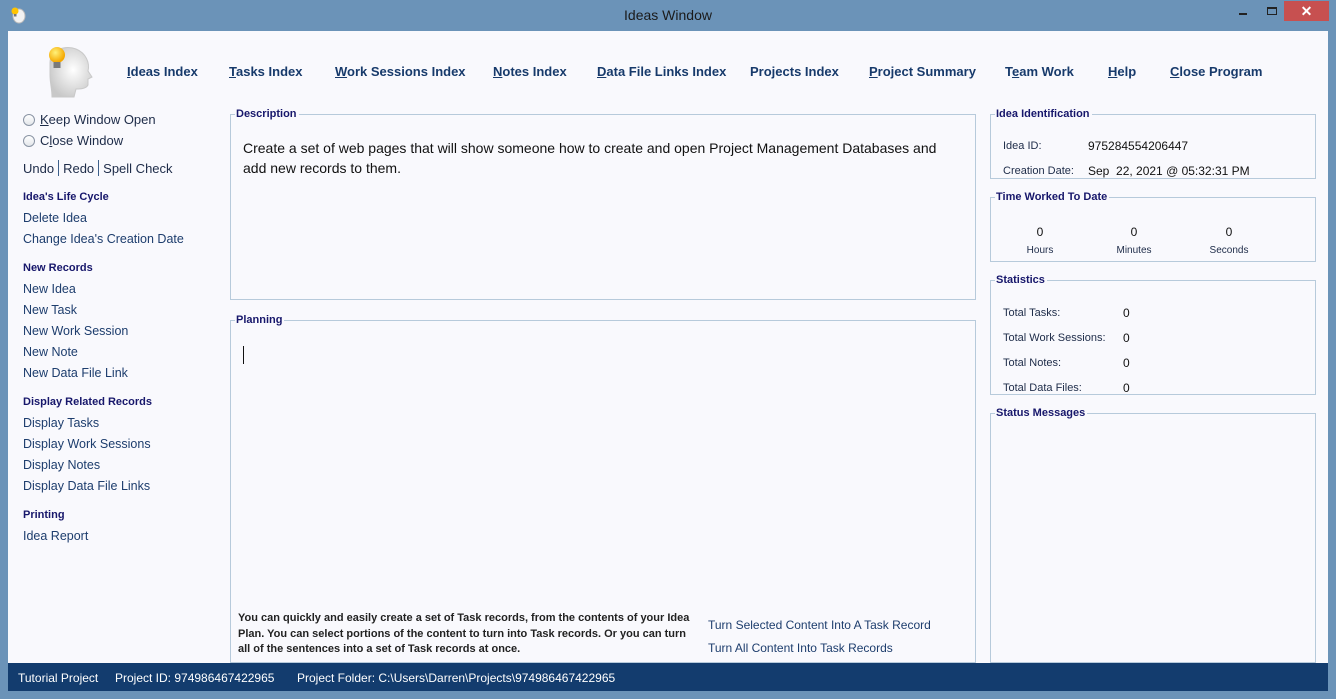 Image resolution: width=1336 pixels, height=699 pixels. I want to click on section-heading-new-records: New Records, so click(58, 268).